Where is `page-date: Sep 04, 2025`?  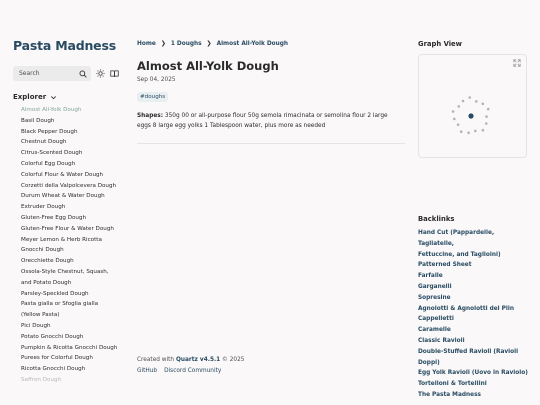
page-date: Sep 04, 2025 is located at coordinates (156, 80).